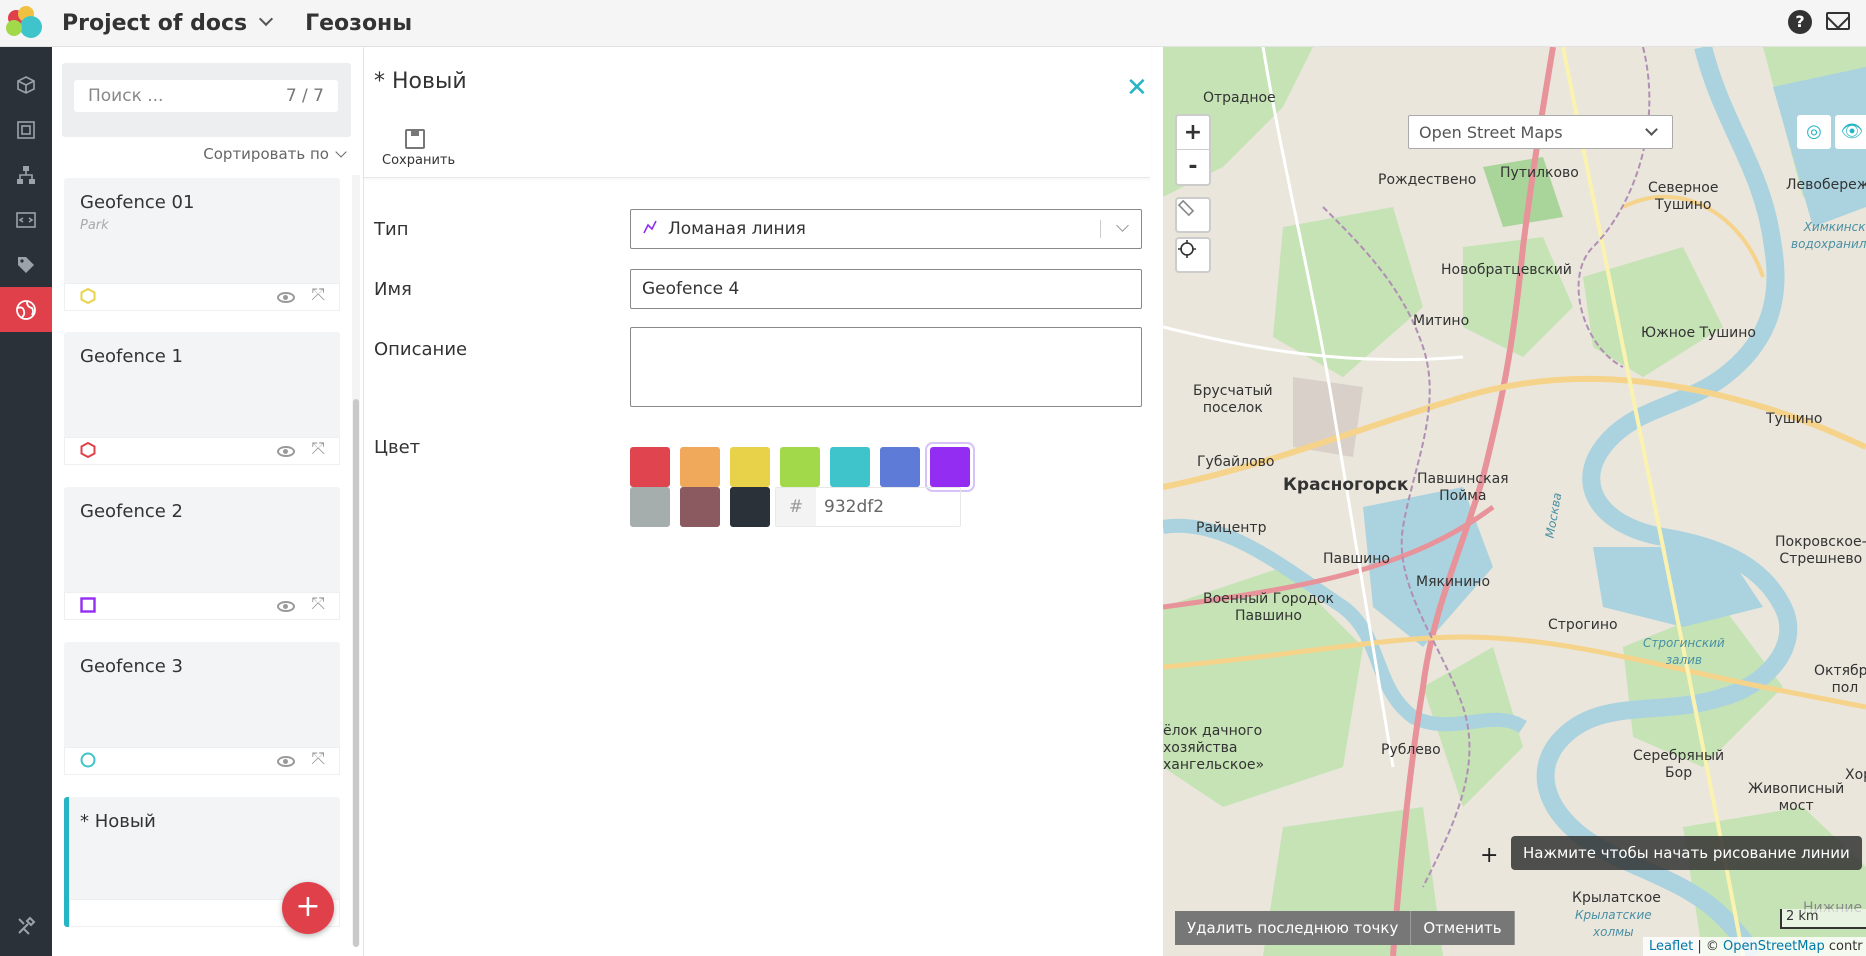  Describe the element at coordinates (202, 398) in the screenshot. I see `list-item: Geofence 1 ⤧` at that location.